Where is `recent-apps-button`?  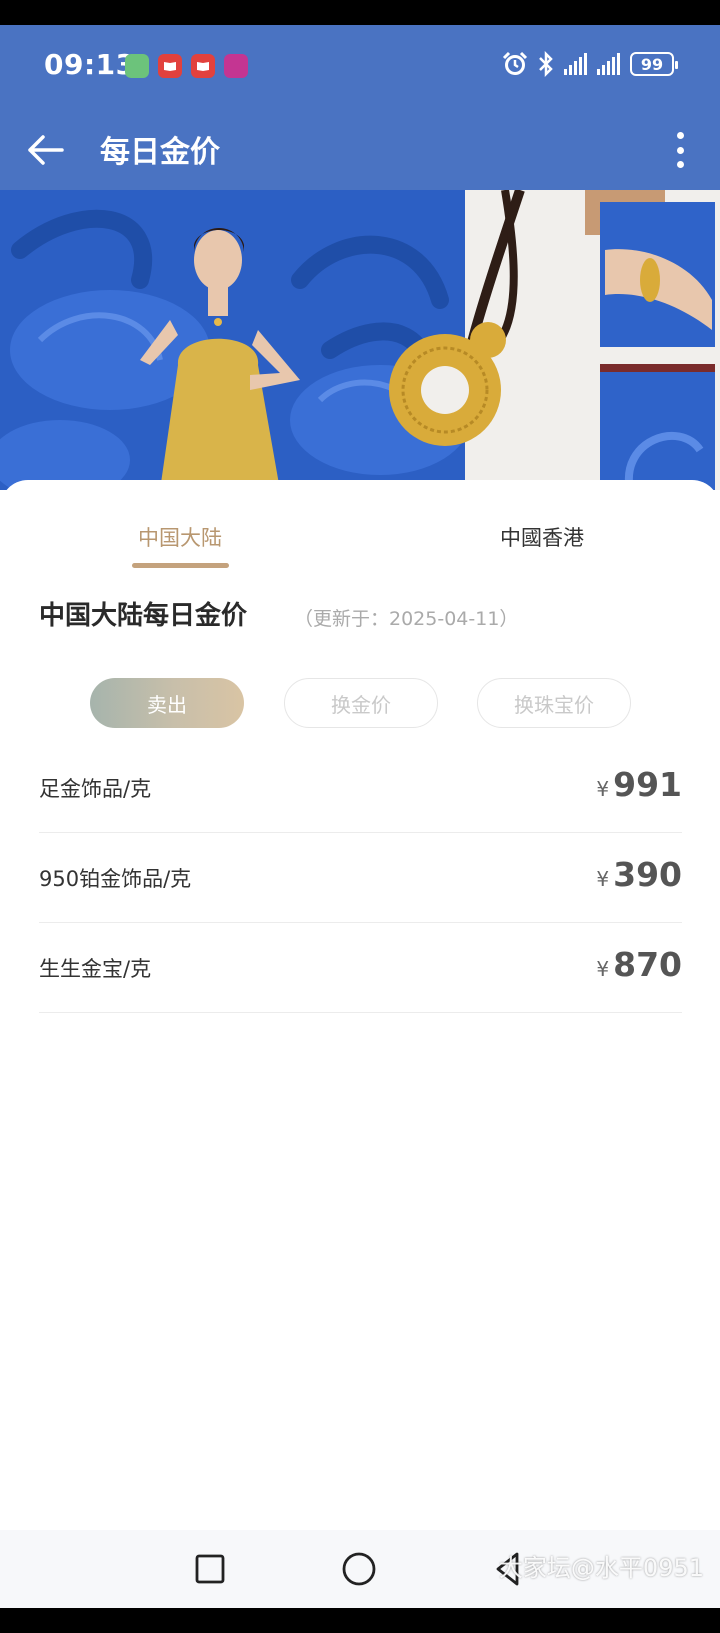
recent-apps-button is located at coordinates (210, 1569).